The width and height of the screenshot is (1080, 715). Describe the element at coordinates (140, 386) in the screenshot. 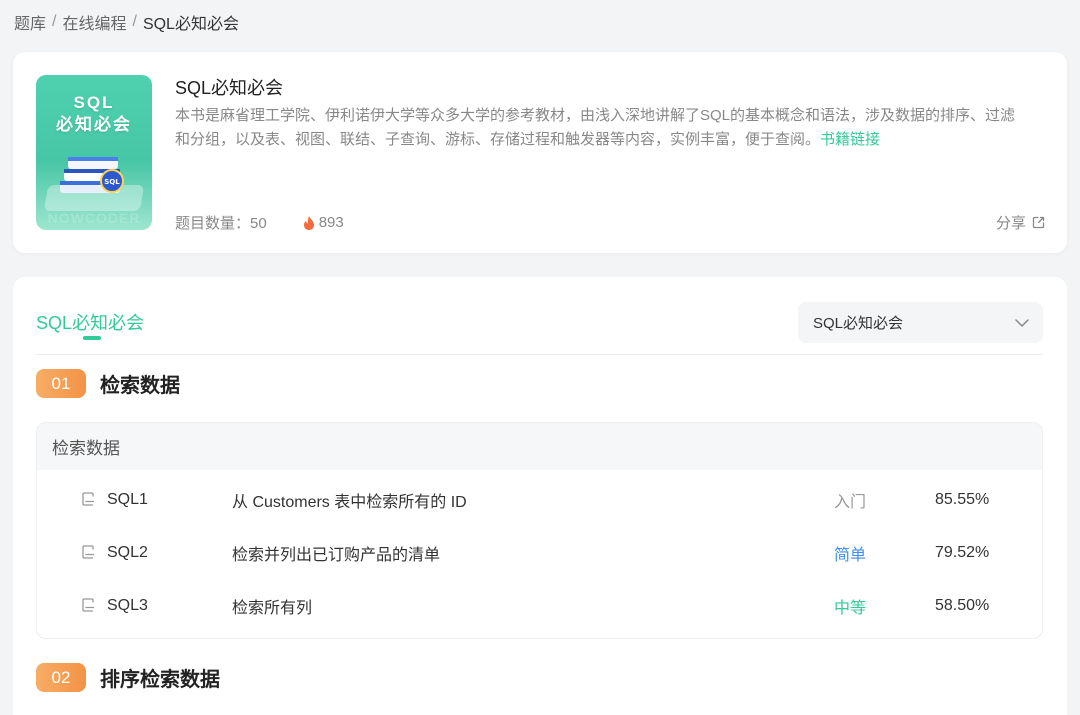

I see `section-title: 检索数据` at that location.